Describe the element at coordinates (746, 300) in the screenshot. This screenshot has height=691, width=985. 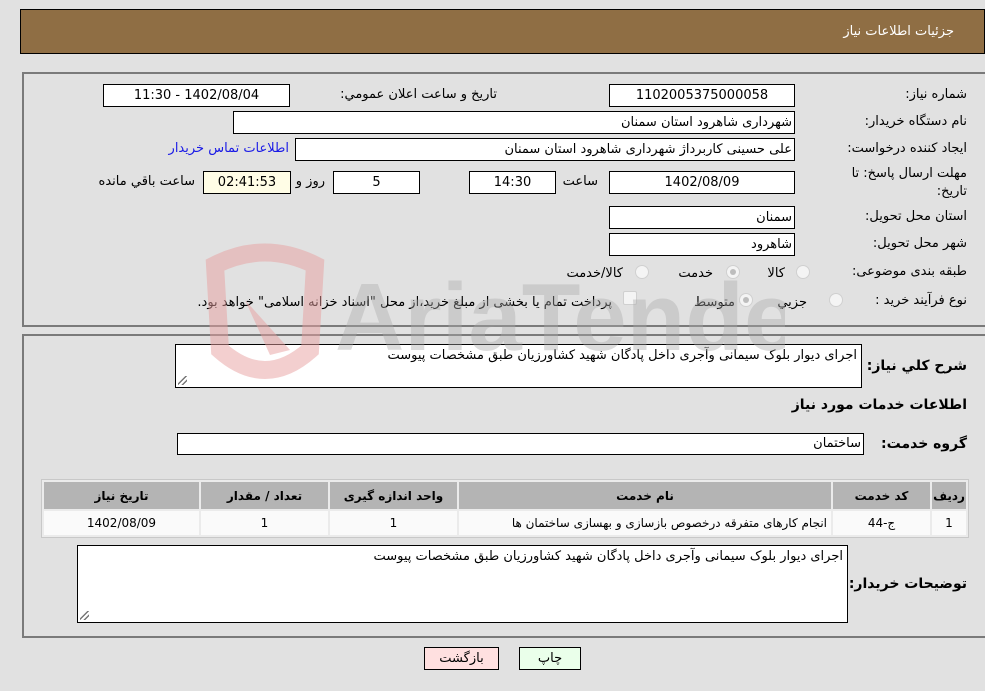
I see `process-radio-medium` at that location.